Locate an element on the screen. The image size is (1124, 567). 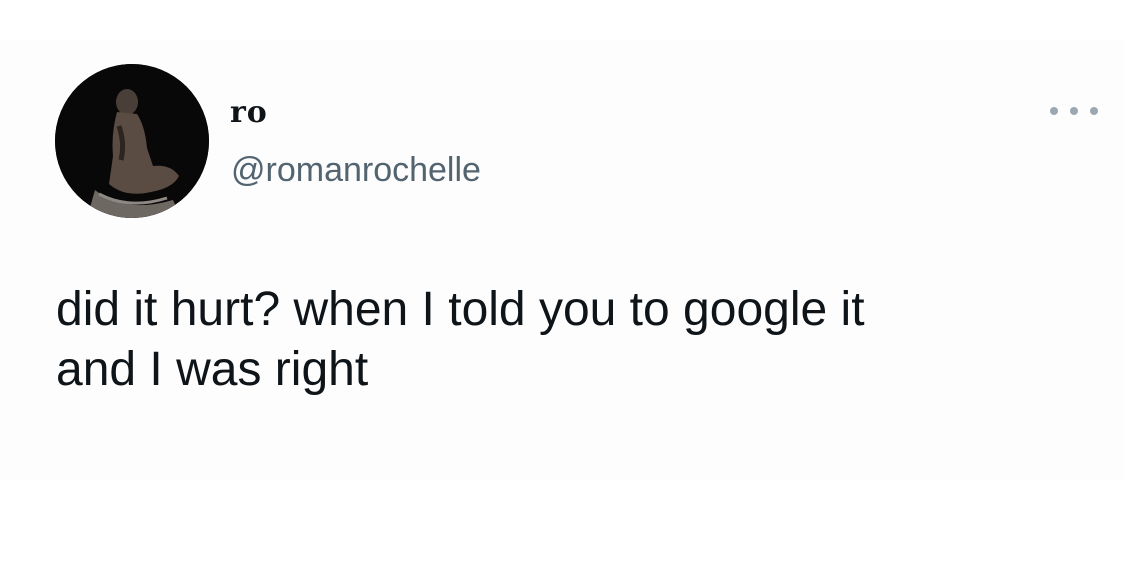
more-options-button is located at coordinates (1074, 111).